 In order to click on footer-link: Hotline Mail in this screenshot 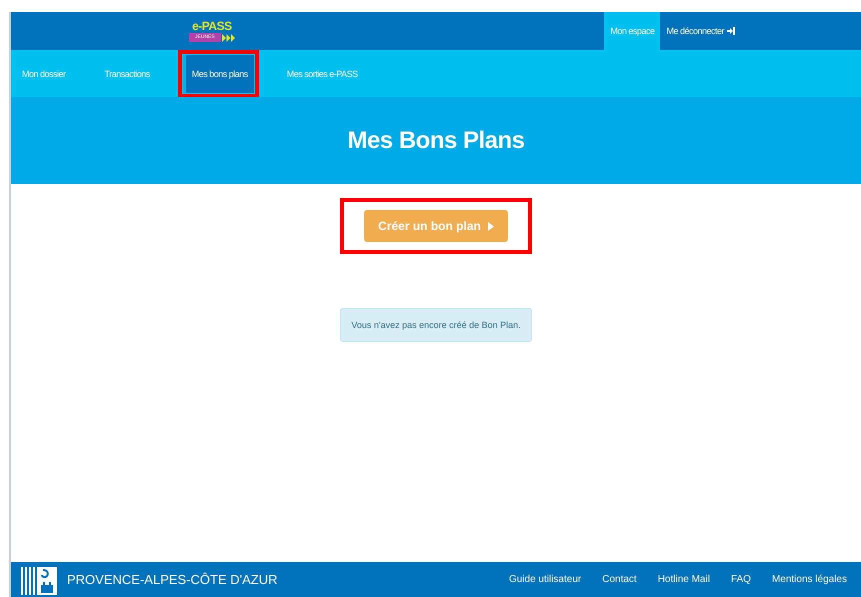, I will do `click(684, 579)`.